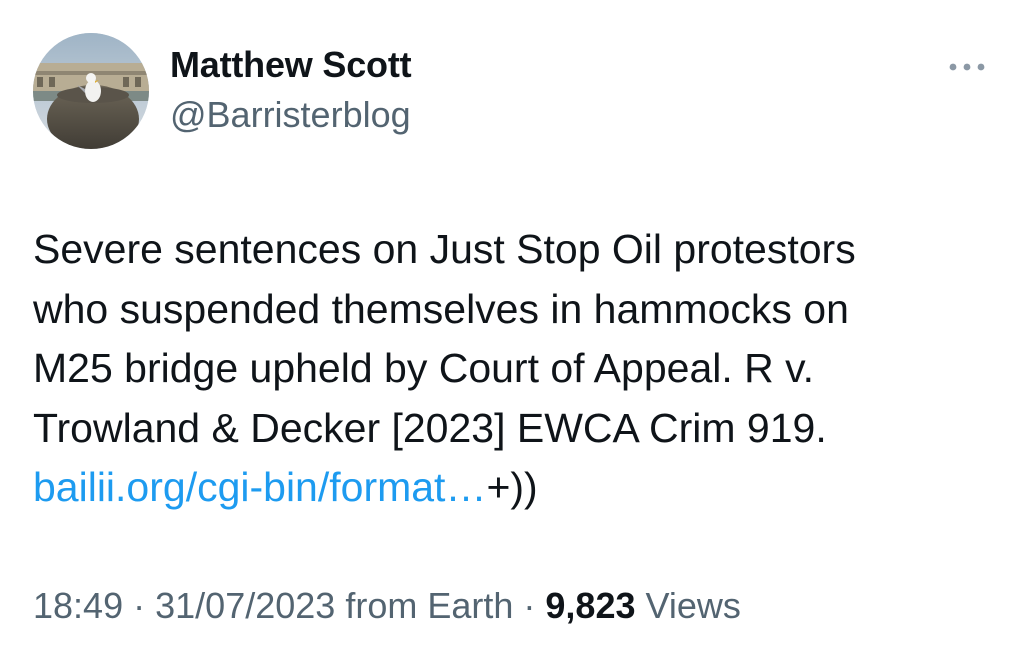 The image size is (1024, 662). Describe the element at coordinates (78, 605) in the screenshot. I see `tweet-time: 18:49` at that location.